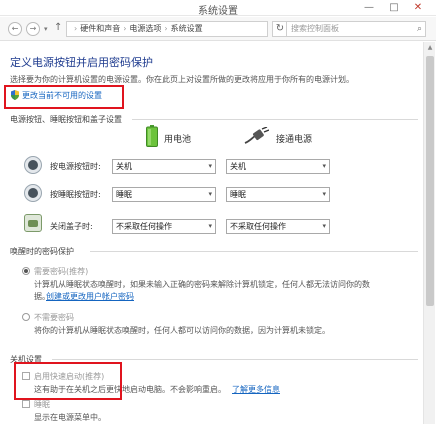 This screenshot has width=436, height=424. What do you see at coordinates (46, 29) in the screenshot?
I see `recent-locations-icon: ▾` at bounding box center [46, 29].